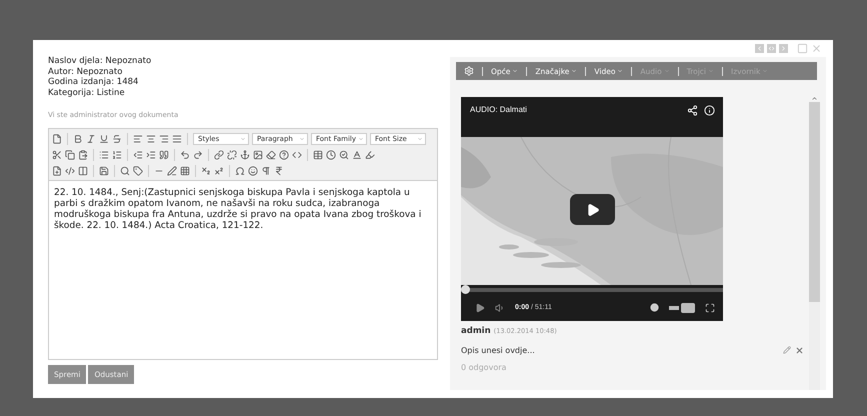 This screenshot has width=867, height=416. Describe the element at coordinates (279, 171) in the screenshot. I see `rupee-icon` at that location.